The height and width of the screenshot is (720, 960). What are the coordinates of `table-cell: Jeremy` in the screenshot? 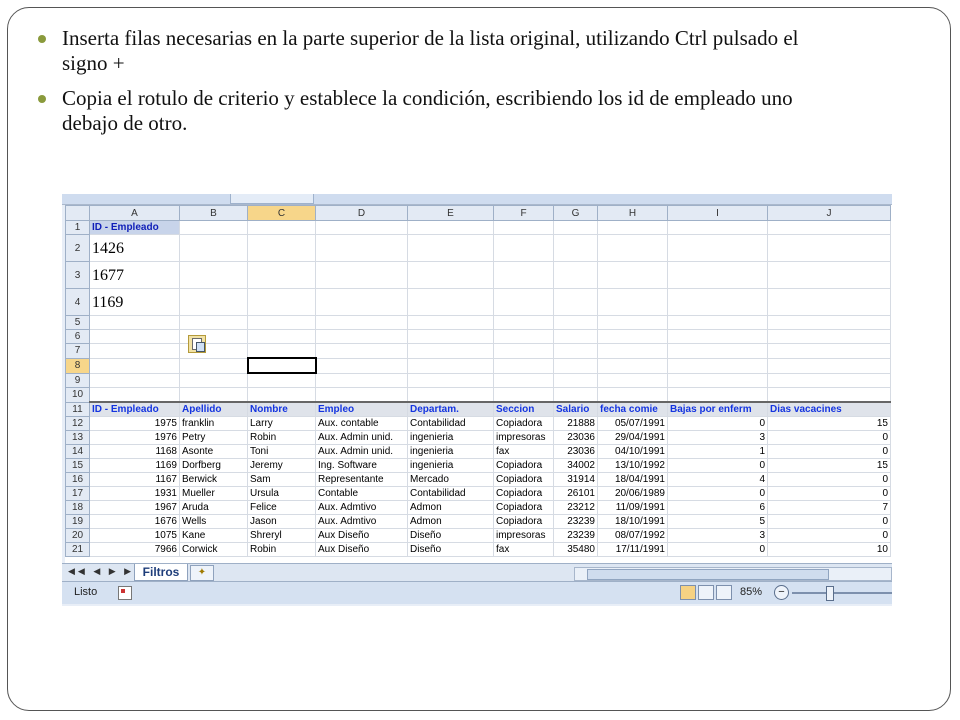 It's located at (281, 465).